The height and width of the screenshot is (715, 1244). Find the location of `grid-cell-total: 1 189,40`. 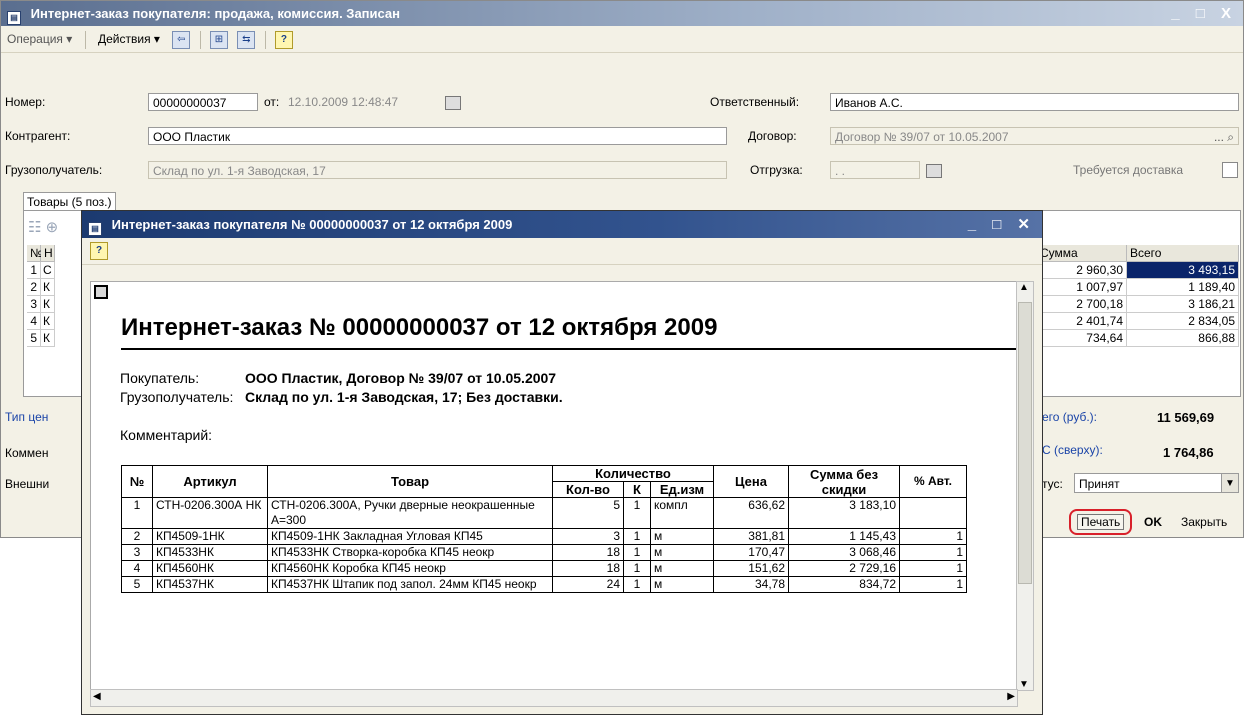

grid-cell-total: 1 189,40 is located at coordinates (1183, 287).